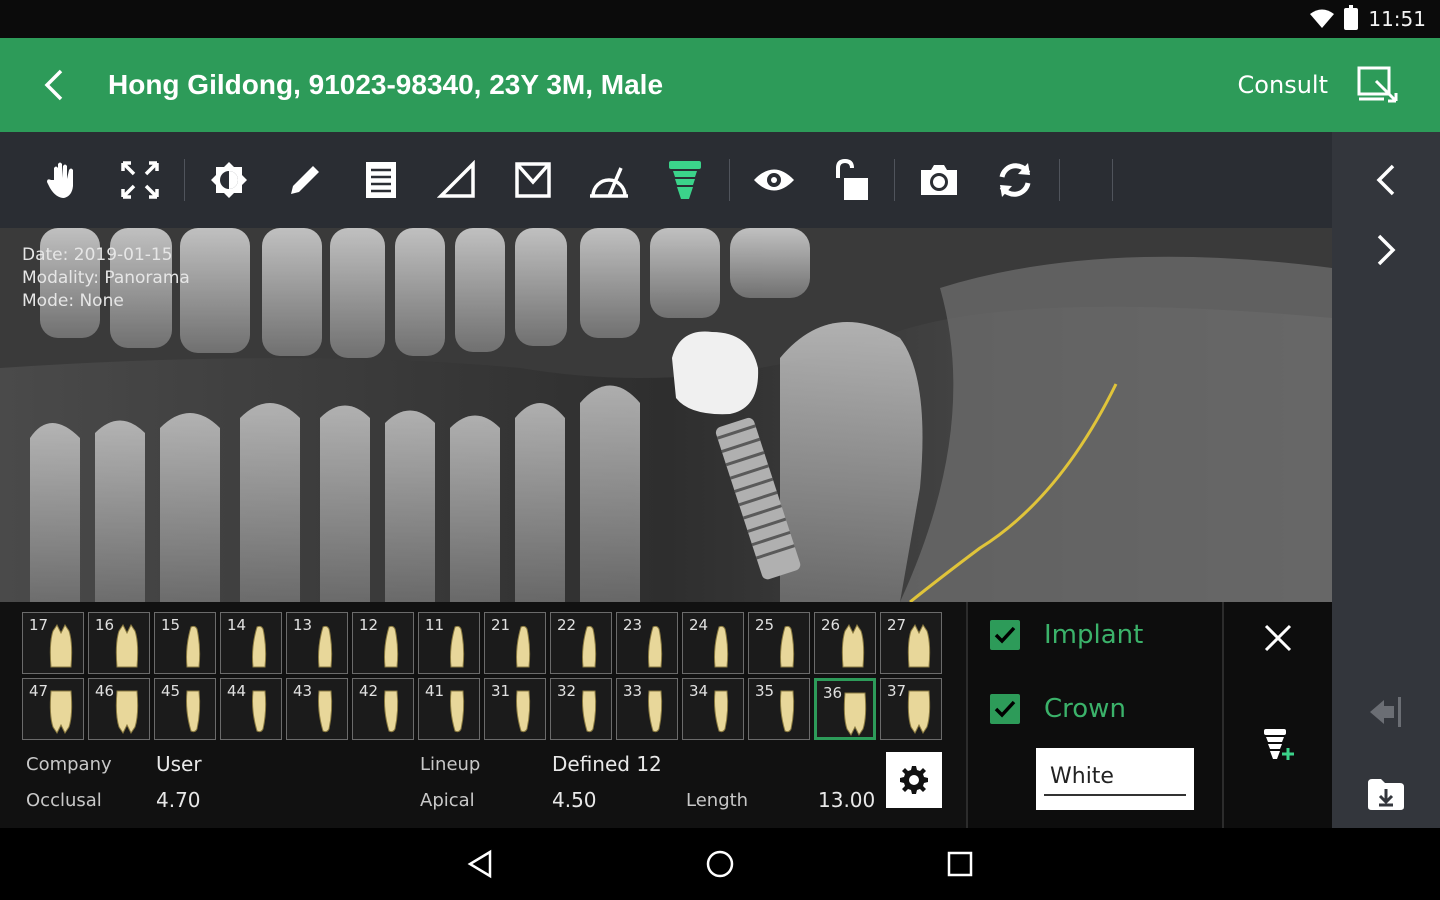  What do you see at coordinates (1283, 85) in the screenshot?
I see `consult-button: Consult` at bounding box center [1283, 85].